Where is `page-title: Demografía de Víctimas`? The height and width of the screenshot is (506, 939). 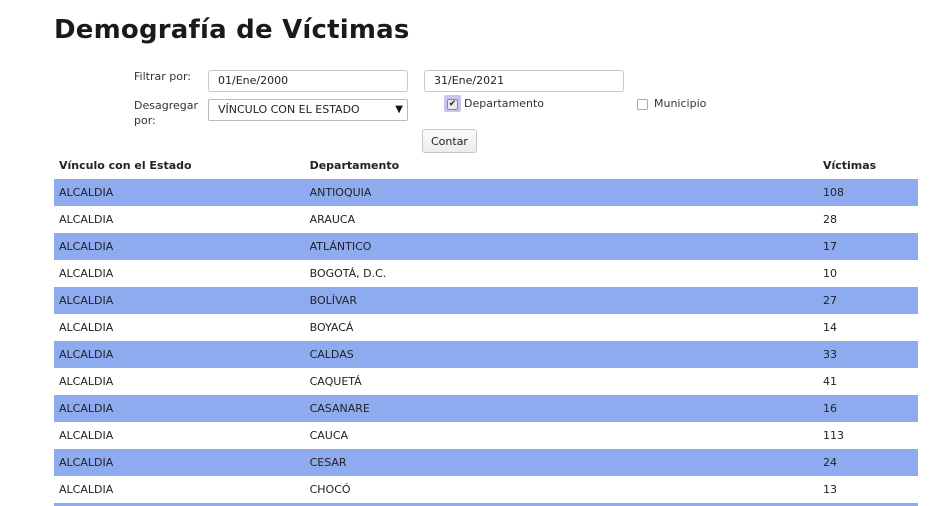 page-title: Demografía de Víctimas is located at coordinates (232, 30).